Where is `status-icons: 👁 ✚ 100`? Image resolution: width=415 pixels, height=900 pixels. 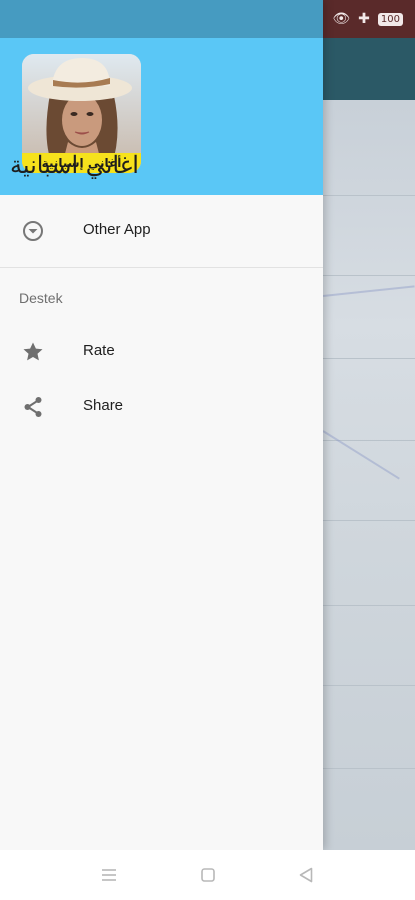
status-icons: 👁 ✚ 100 is located at coordinates (367, 19).